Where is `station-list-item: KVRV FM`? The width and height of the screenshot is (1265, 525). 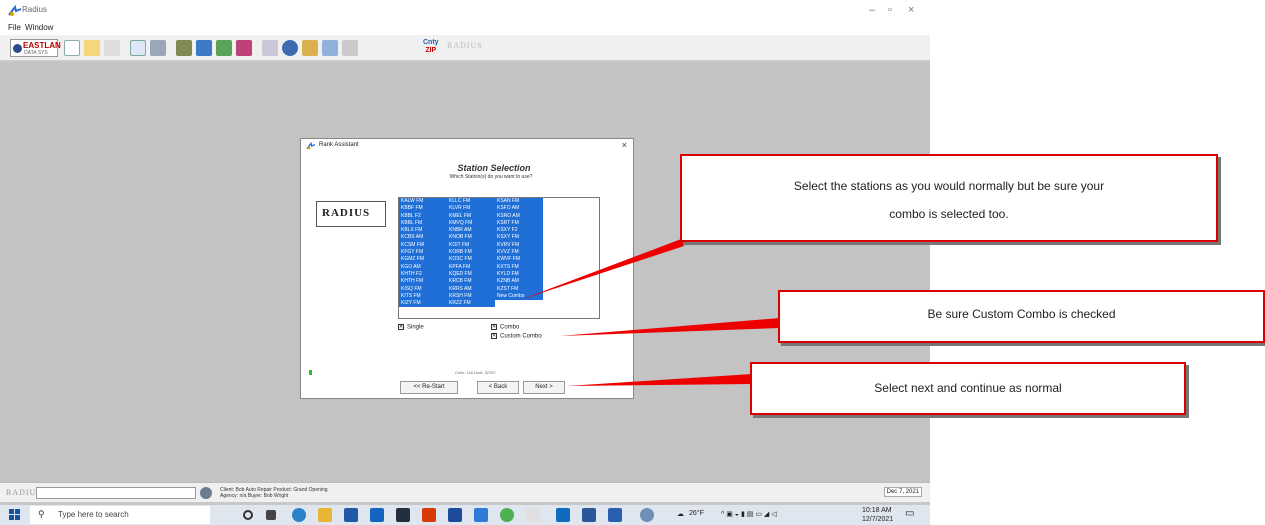
station-list-item: KVRV FM is located at coordinates (519, 245).